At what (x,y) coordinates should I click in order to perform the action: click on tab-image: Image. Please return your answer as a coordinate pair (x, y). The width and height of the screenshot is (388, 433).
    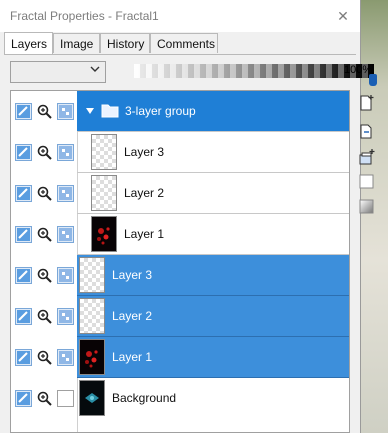
    Looking at the image, I should click on (76, 43).